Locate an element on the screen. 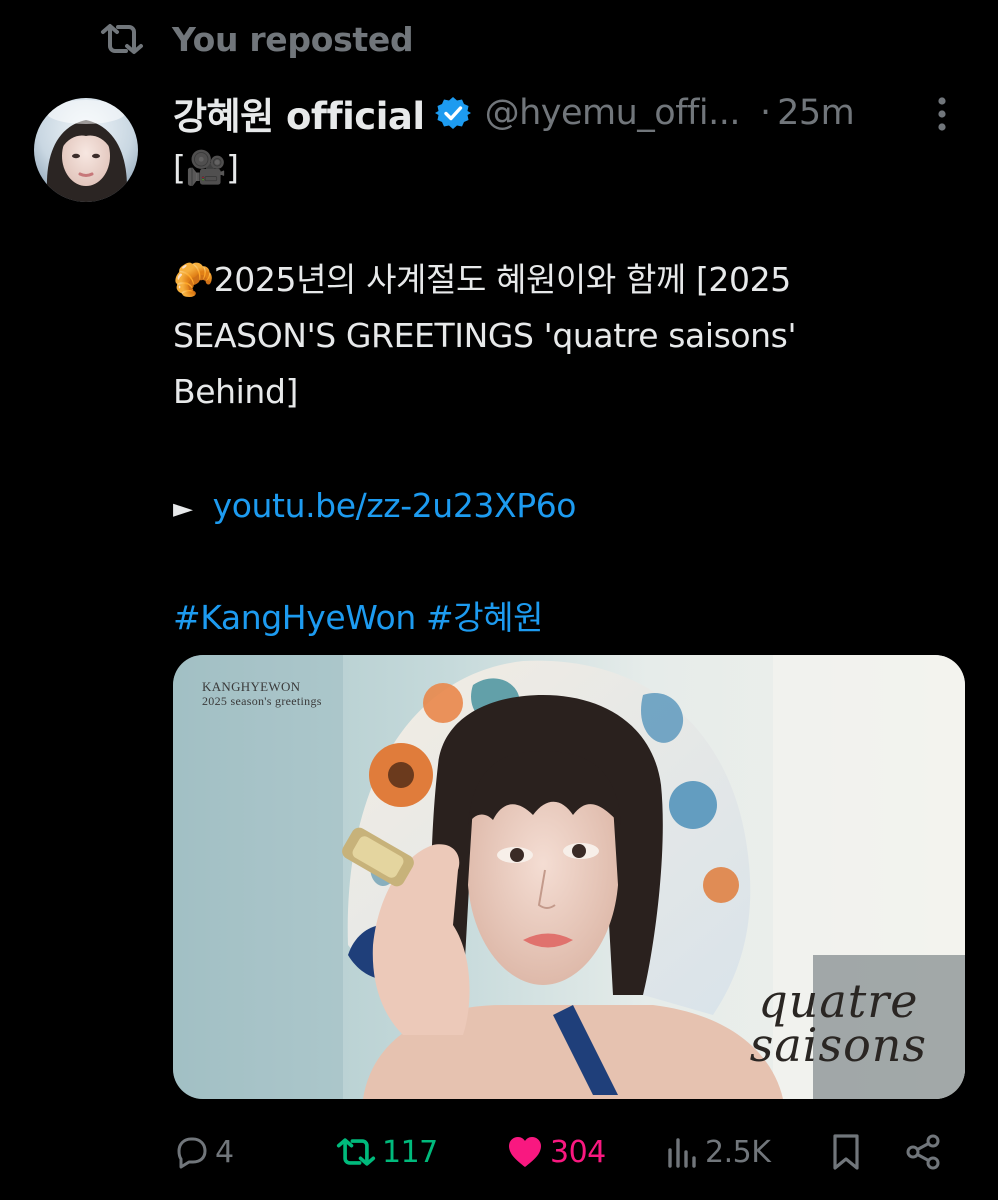 The height and width of the screenshot is (1200, 998). media-caption-subtitle: 2025 season's greetings is located at coordinates (262, 701).